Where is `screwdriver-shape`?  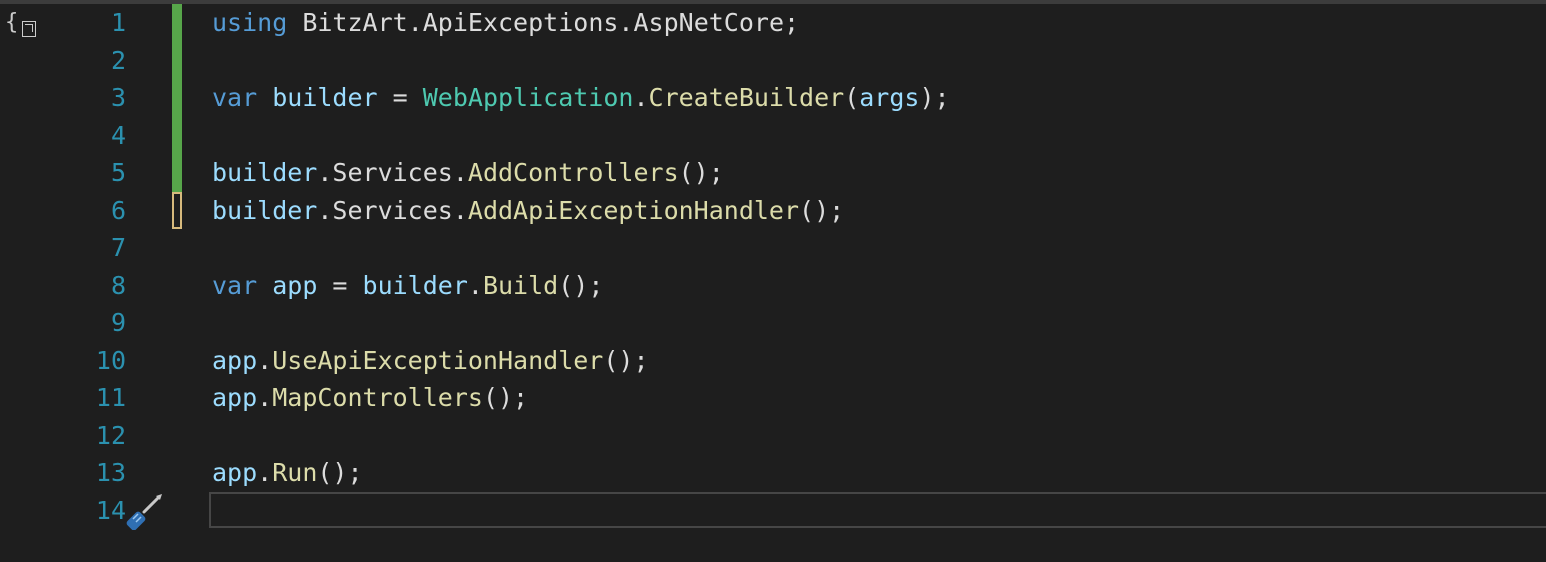 screwdriver-shape is located at coordinates (144, 512).